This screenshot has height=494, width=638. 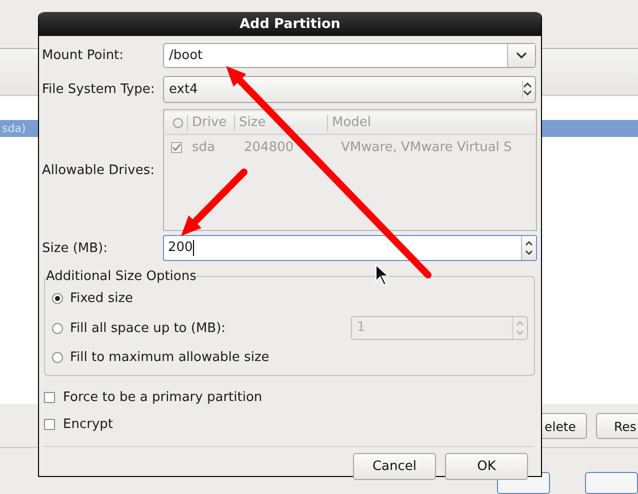 I want to click on field-label: File System Type:, so click(x=99, y=89).